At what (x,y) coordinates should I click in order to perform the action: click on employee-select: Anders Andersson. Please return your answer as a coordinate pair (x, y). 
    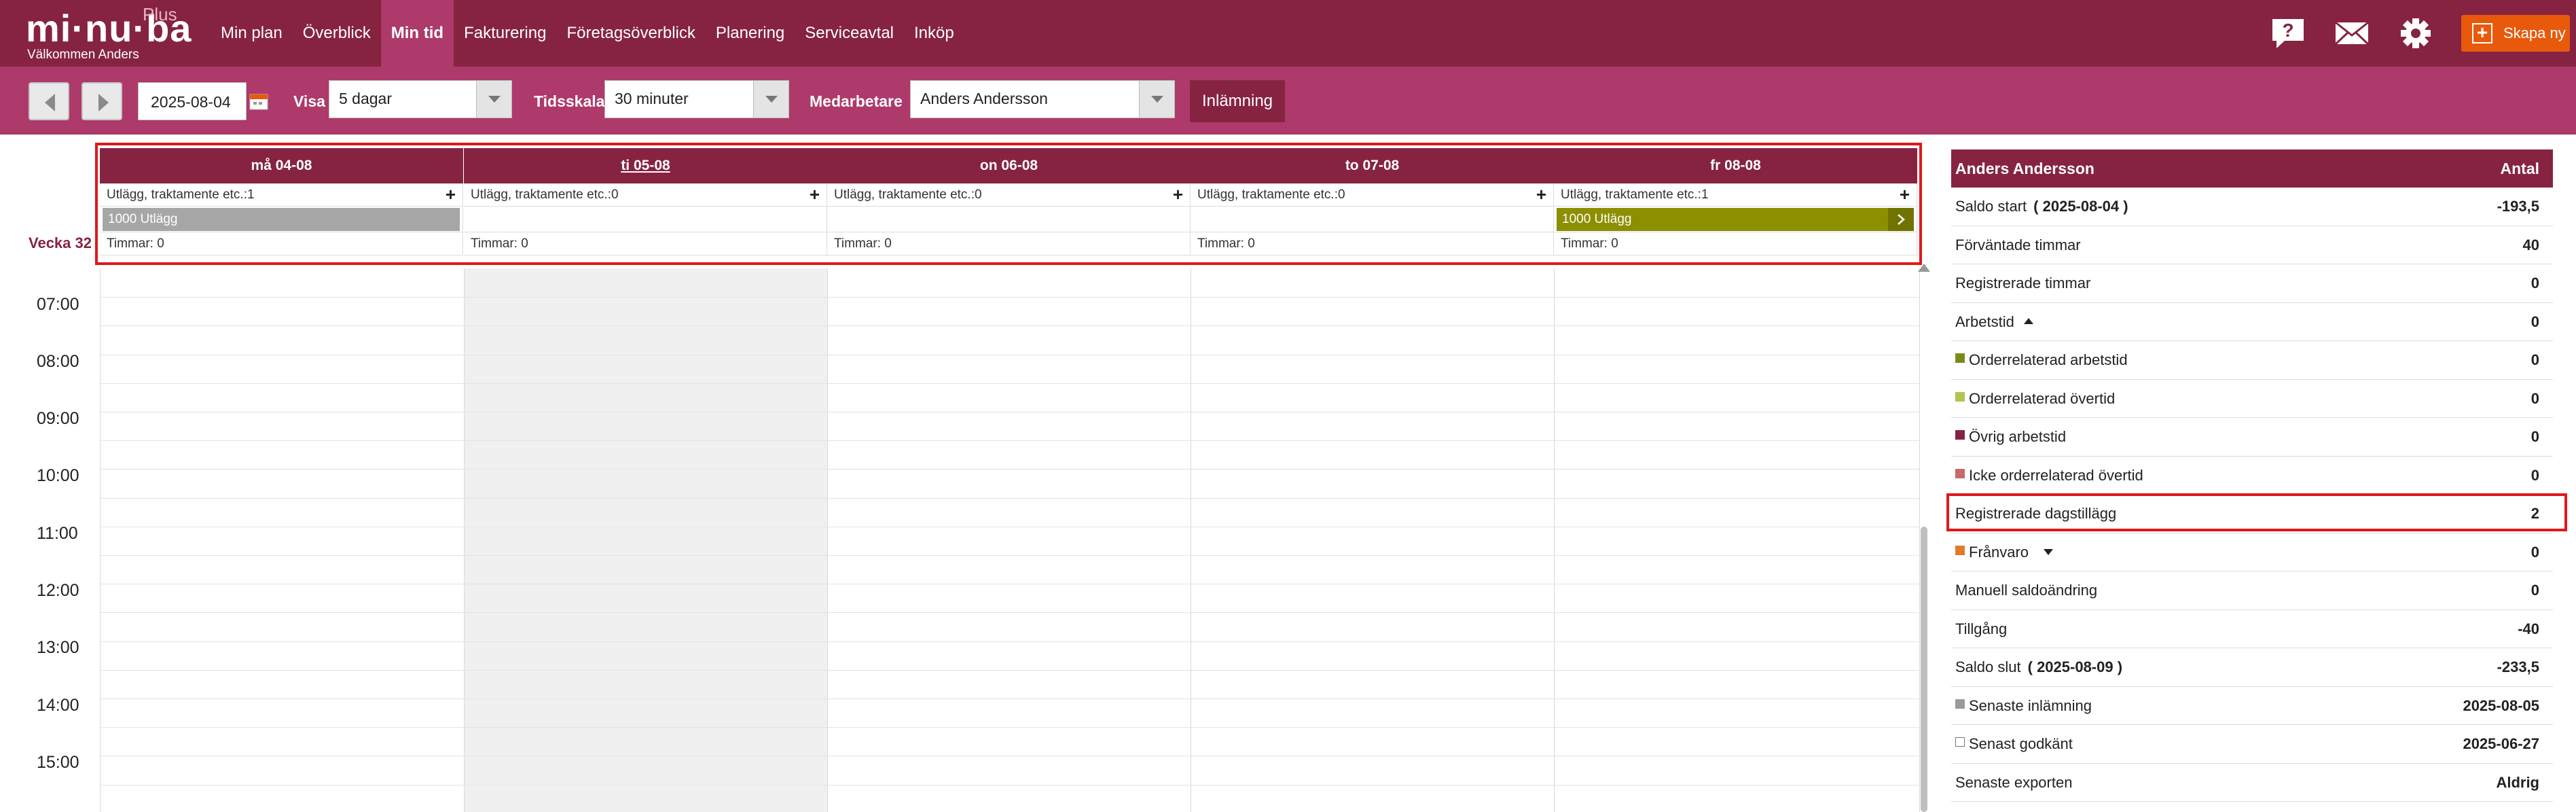
    Looking at the image, I should click on (1042, 99).